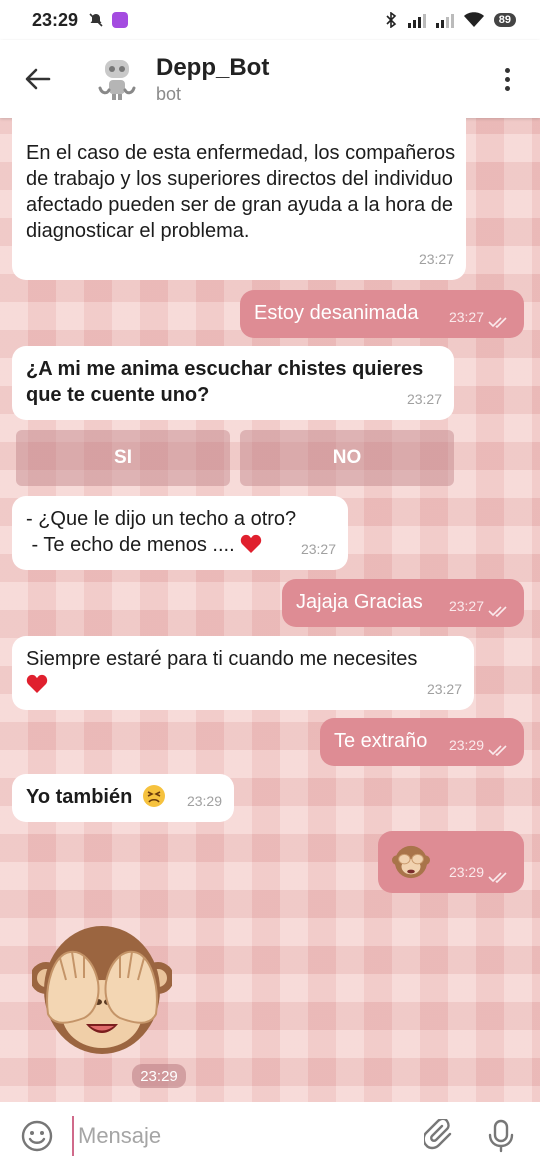 Image resolution: width=540 pixels, height=1170 pixels. What do you see at coordinates (504, 20) in the screenshot?
I see `battery-indicator: 89` at bounding box center [504, 20].